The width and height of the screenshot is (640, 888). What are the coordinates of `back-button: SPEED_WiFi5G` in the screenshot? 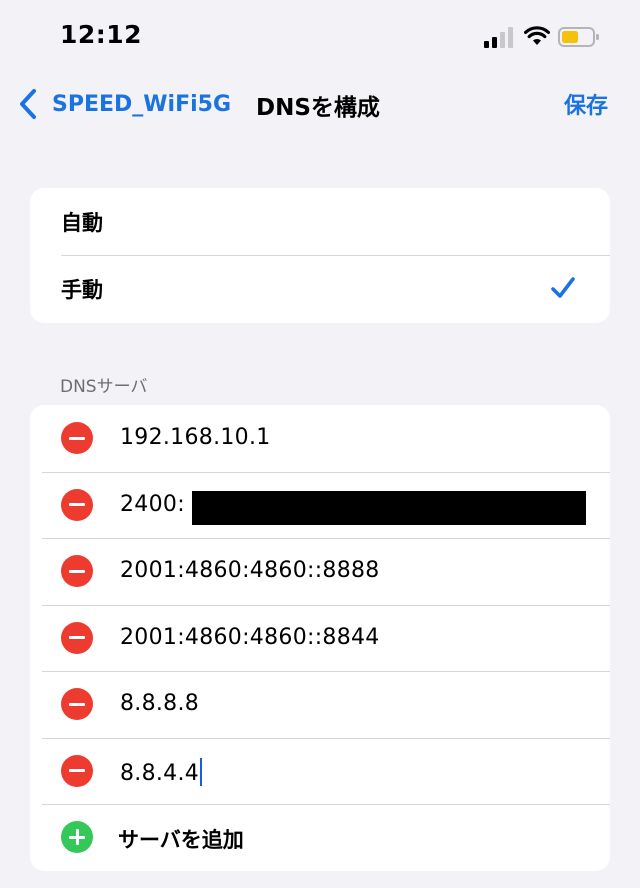 It's located at (124, 104).